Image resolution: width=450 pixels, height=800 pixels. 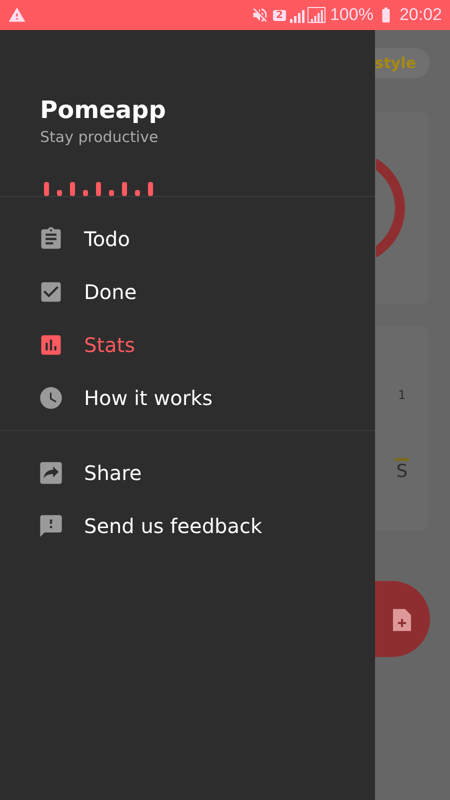 What do you see at coordinates (352, 15) in the screenshot?
I see `battery-percent: 100%` at bounding box center [352, 15].